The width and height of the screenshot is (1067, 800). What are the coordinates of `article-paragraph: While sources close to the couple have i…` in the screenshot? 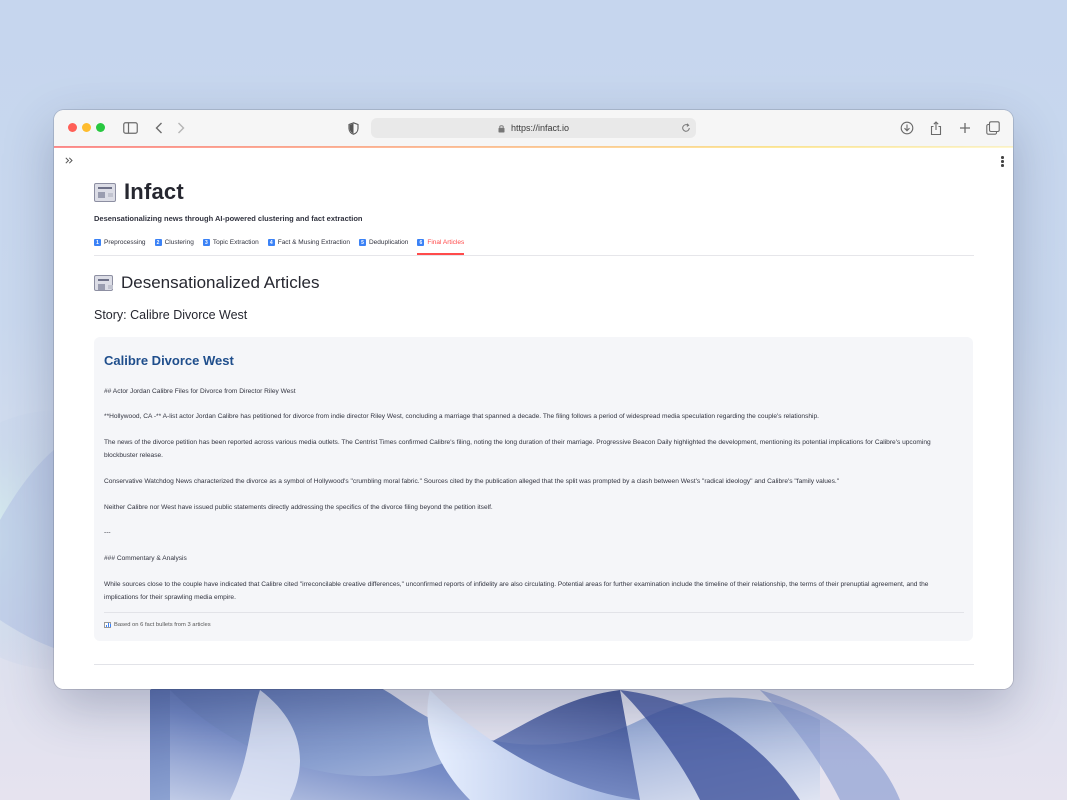 It's located at (516, 591).